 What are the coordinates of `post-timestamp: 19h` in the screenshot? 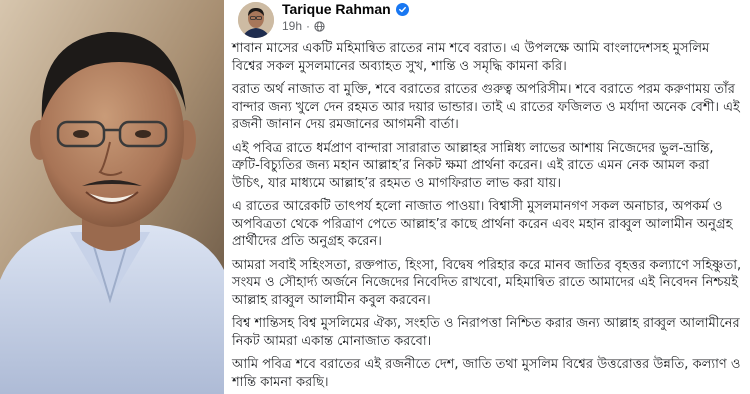 It's located at (292, 26).